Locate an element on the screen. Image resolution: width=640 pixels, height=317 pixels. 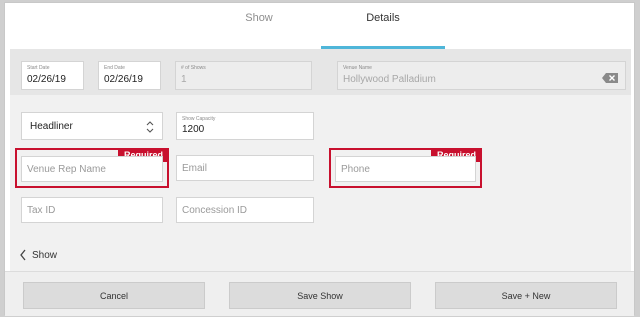
tab-show-label: Show is located at coordinates (259, 18).